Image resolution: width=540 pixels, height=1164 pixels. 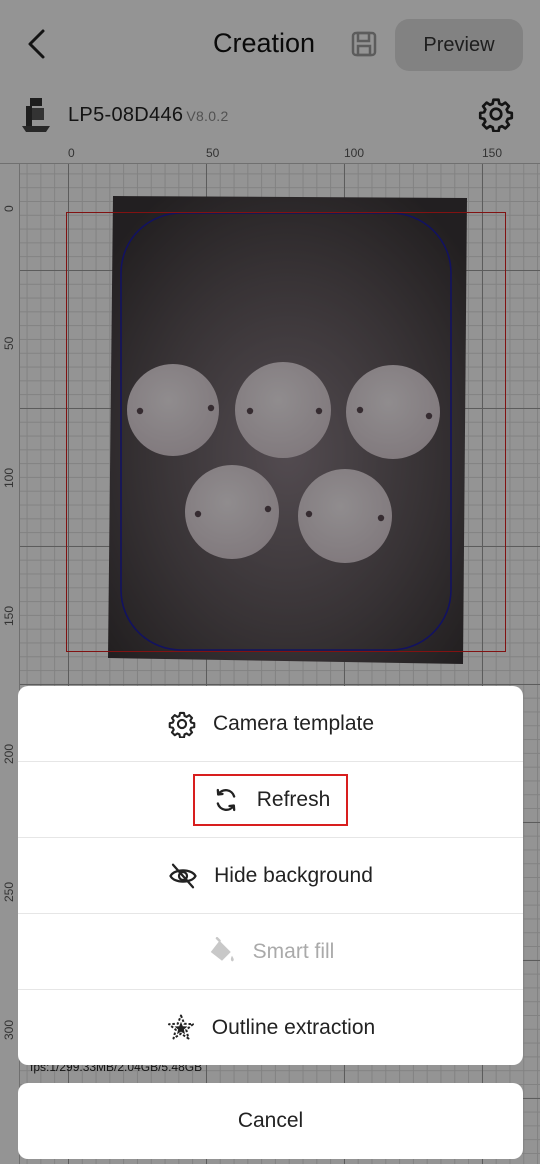 What do you see at coordinates (181, 1028) in the screenshot?
I see `star-outline-icon` at bounding box center [181, 1028].